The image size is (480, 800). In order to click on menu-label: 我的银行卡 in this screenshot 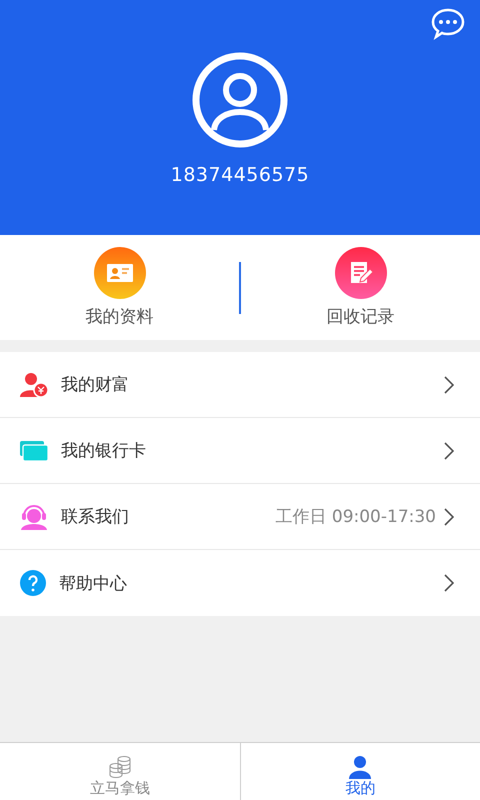, I will do `click(104, 451)`.